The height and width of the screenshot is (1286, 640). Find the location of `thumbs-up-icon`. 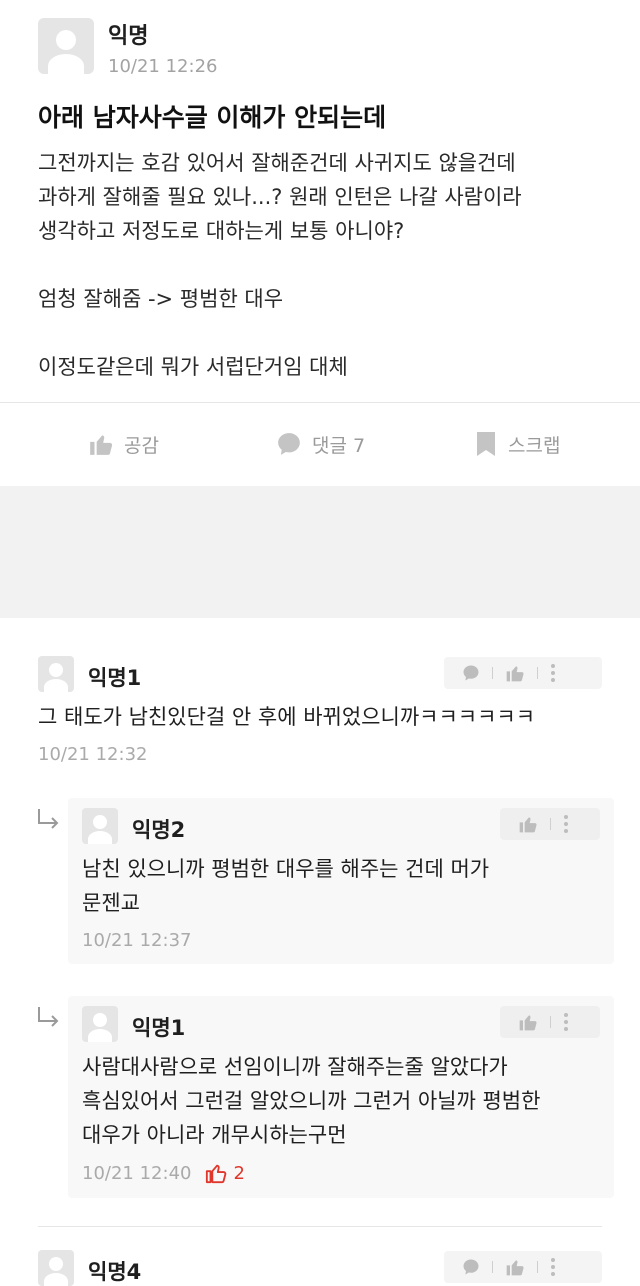

thumbs-up-icon is located at coordinates (101, 445).